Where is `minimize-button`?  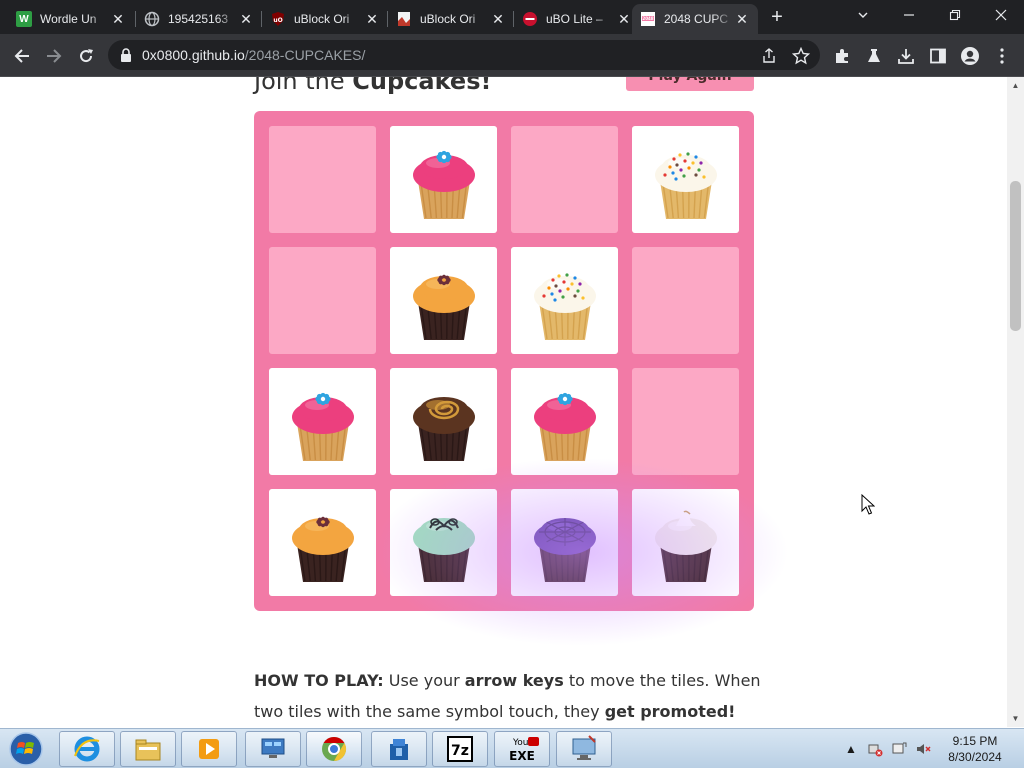 minimize-button is located at coordinates (909, 15).